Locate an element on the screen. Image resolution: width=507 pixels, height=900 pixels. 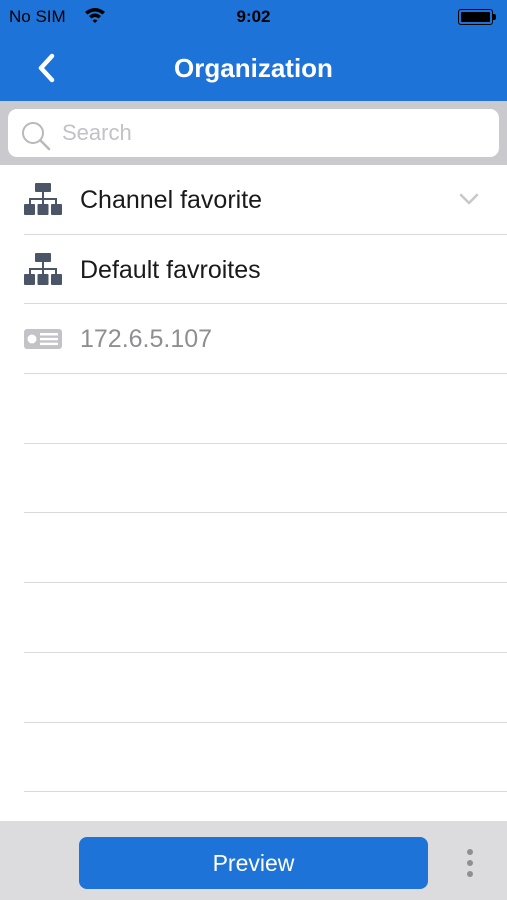
list-item-label: Channel favorite is located at coordinates (171, 200).